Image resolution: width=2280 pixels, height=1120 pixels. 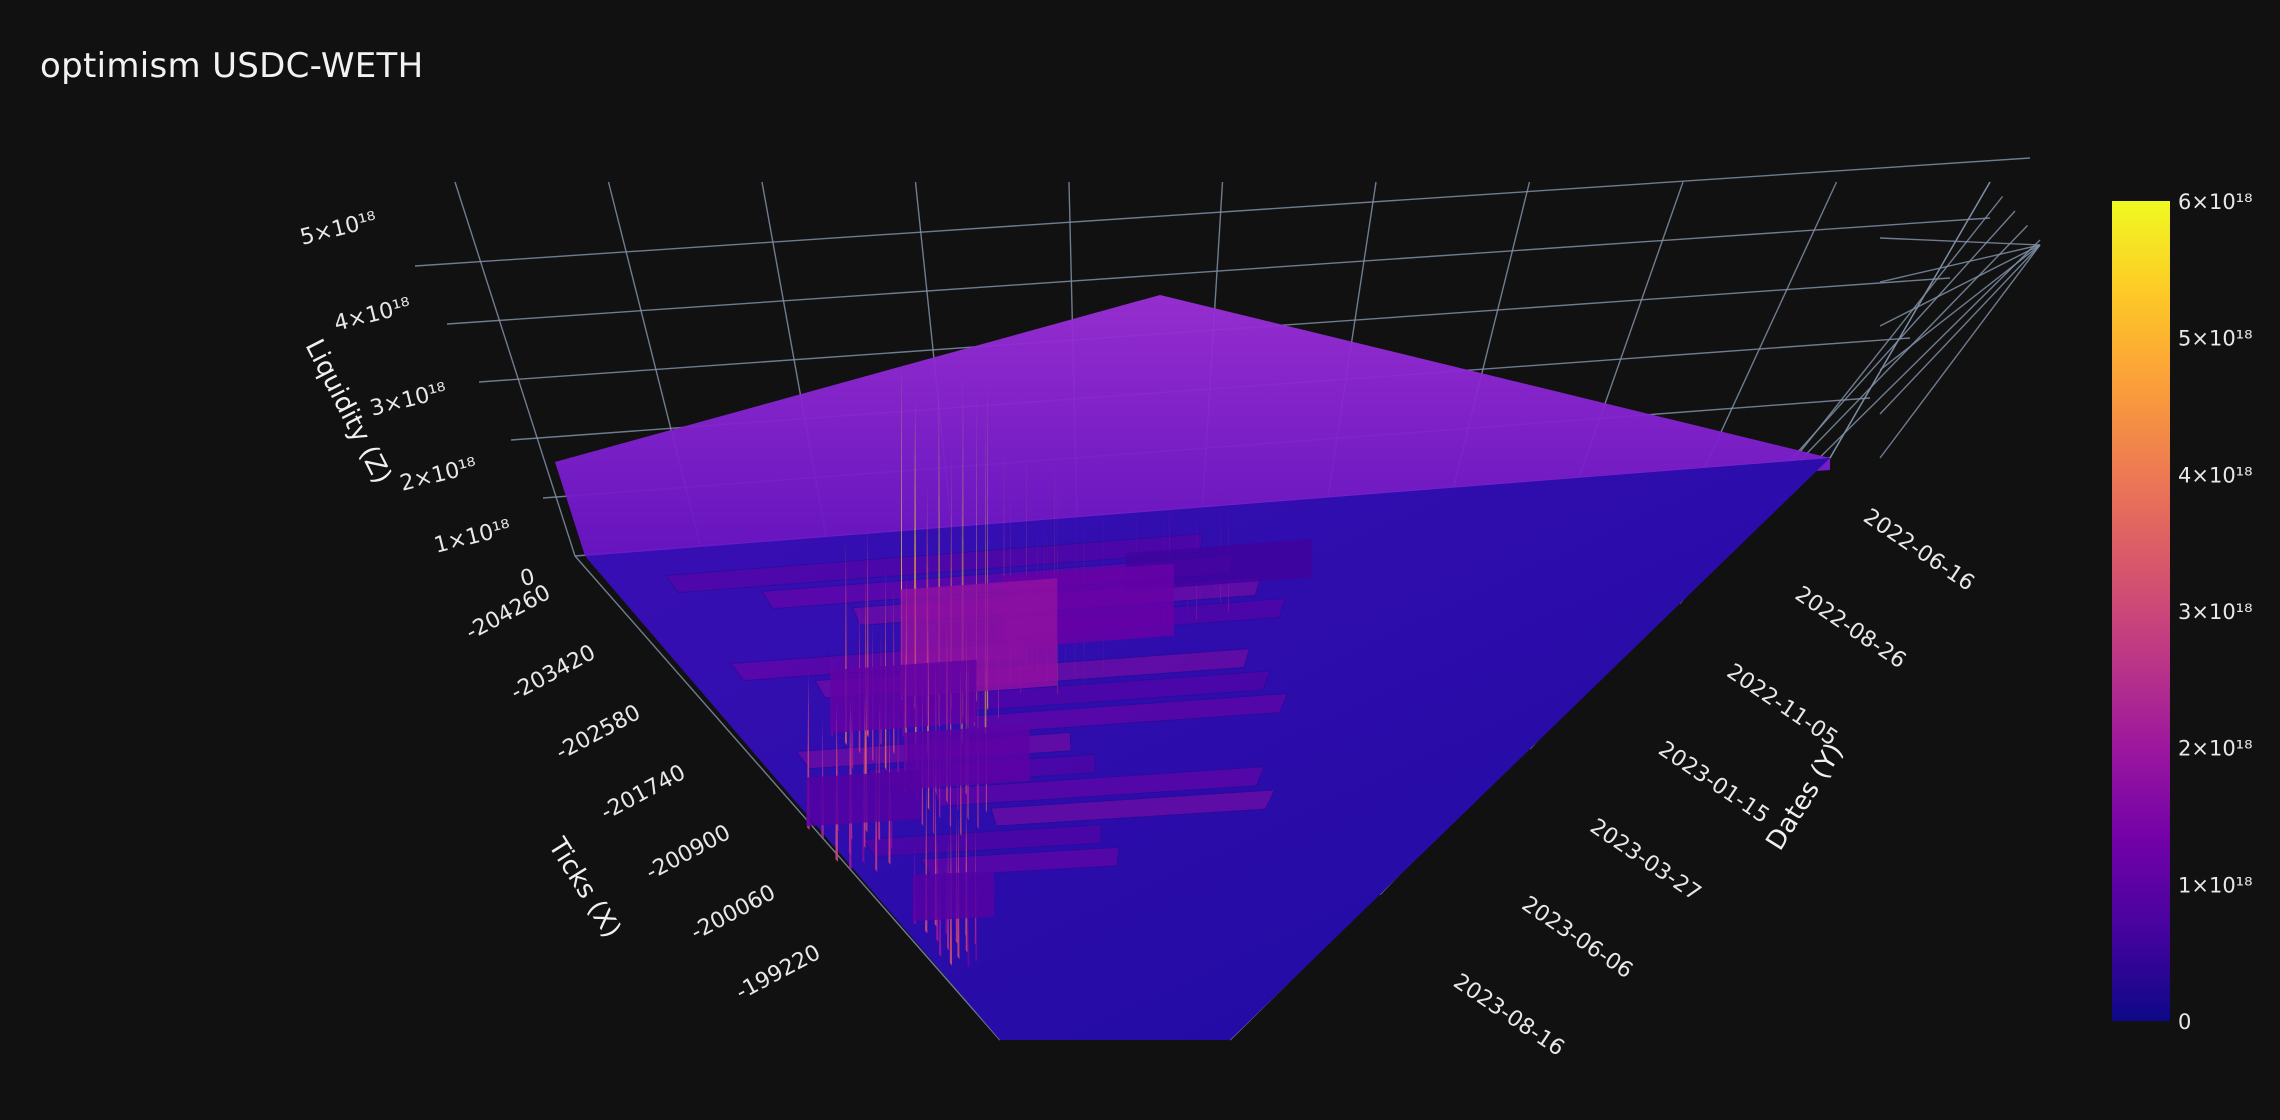 I want to click on colorbar-tick-label: 3×10¹⁸, so click(x=2215, y=612).